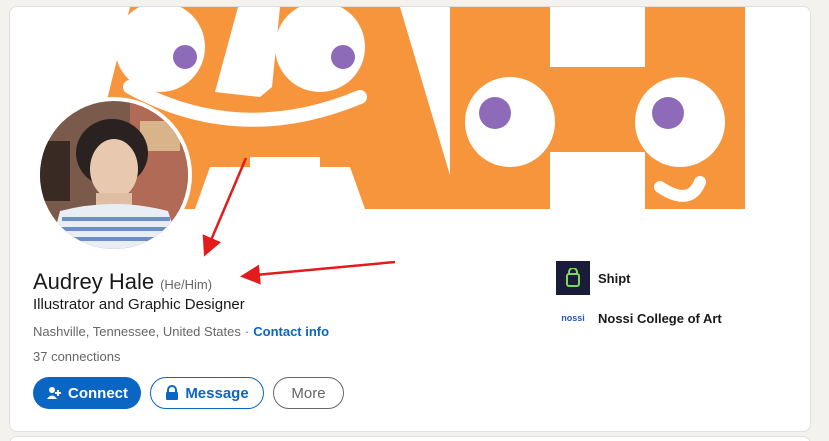 The width and height of the screenshot is (829, 441). What do you see at coordinates (573, 317) in the screenshot?
I see `nossi-logo-icon: nossi` at bounding box center [573, 317].